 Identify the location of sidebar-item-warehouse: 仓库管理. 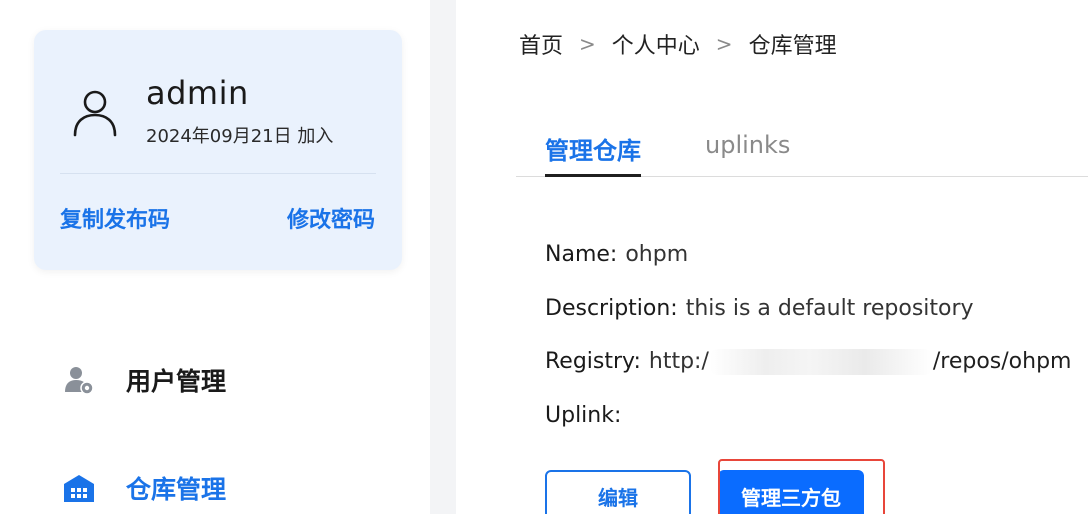
(144, 488).